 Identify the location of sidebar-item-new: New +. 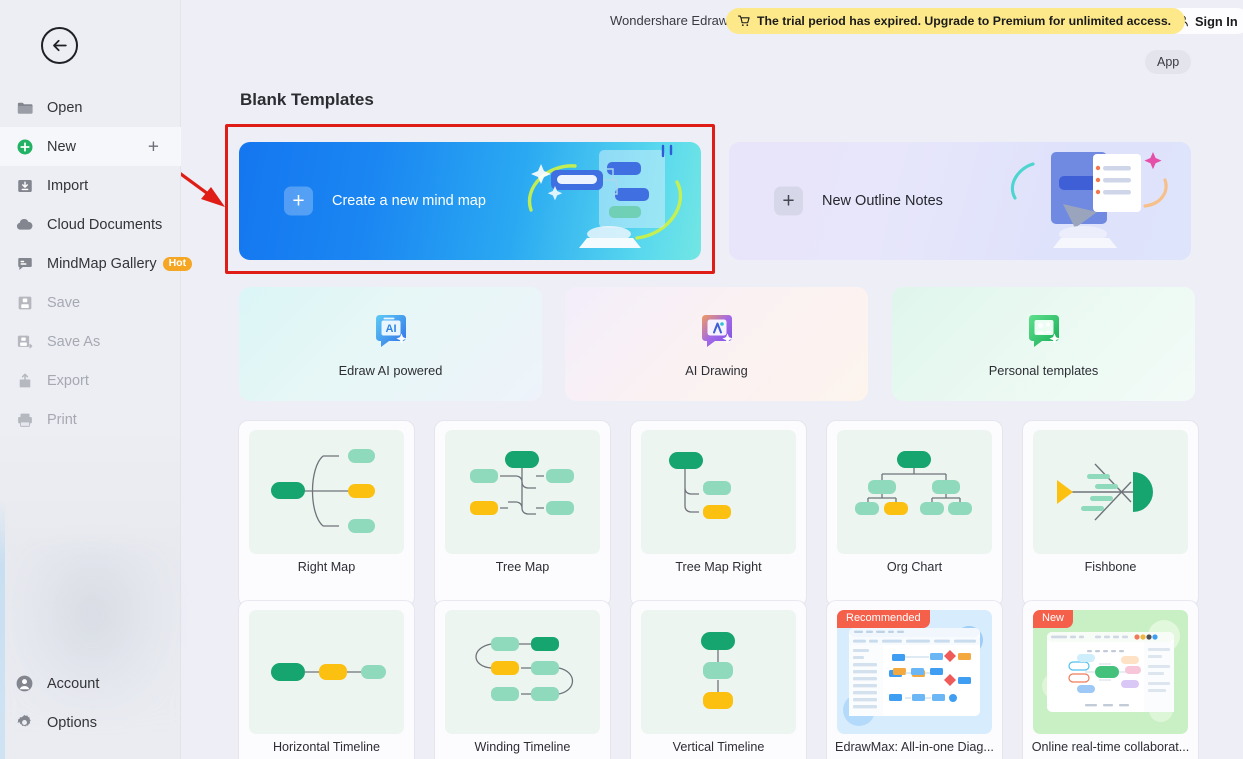
(90, 146).